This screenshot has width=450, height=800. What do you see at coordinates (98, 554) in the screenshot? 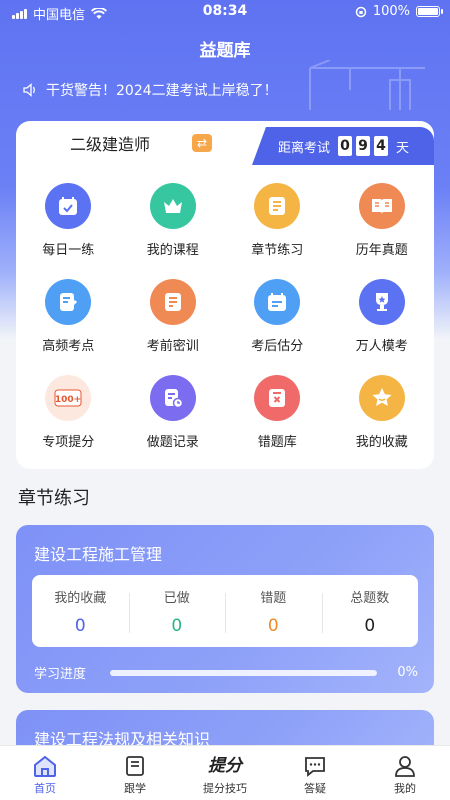
I see `subject-name: 建设工程施工管理` at bounding box center [98, 554].